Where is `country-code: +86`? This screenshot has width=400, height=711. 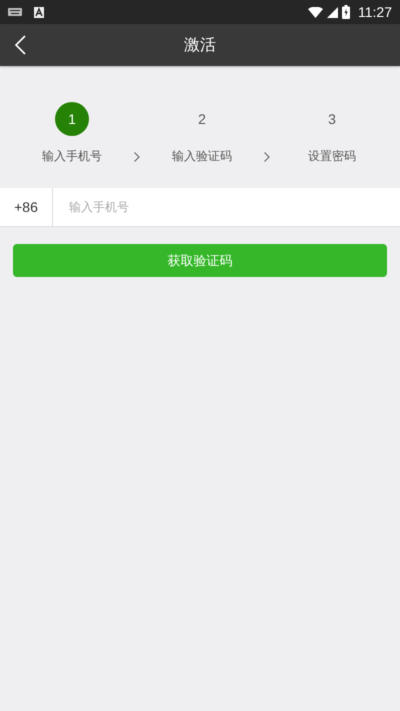
country-code: +86 is located at coordinates (26, 207).